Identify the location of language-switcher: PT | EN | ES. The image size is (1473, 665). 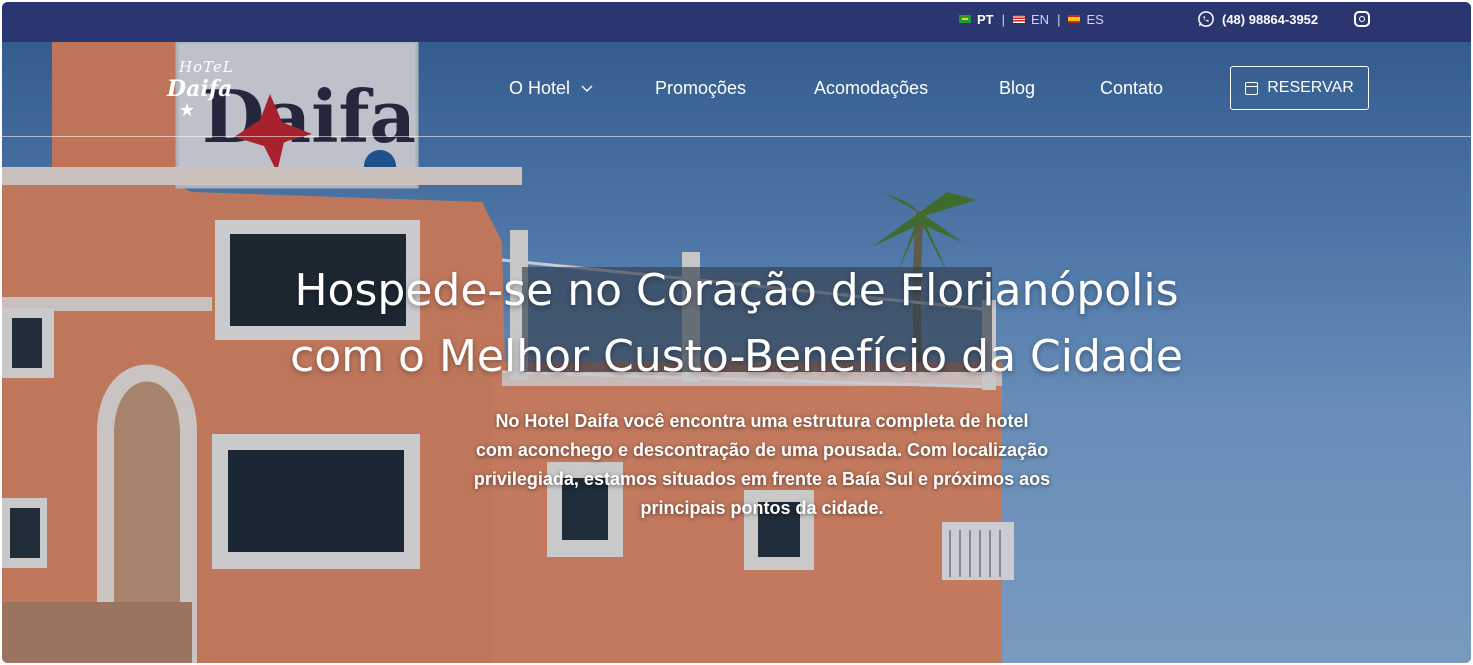
(1031, 19).